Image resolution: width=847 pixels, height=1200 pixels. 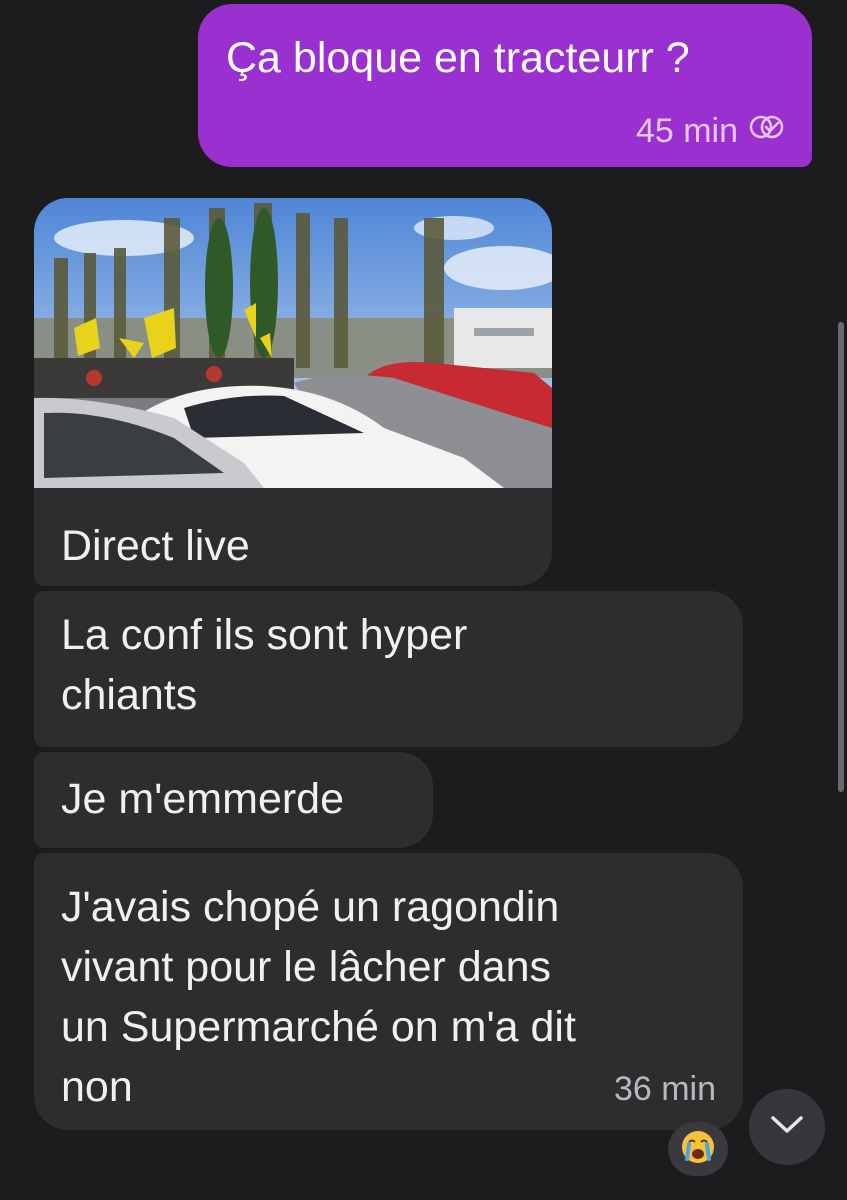 I want to click on message-meta: 45 min, so click(x=711, y=131).